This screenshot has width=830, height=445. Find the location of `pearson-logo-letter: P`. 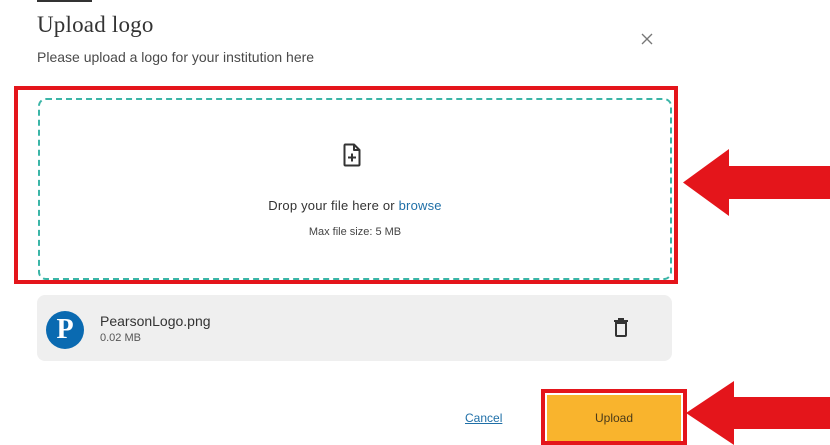

pearson-logo-letter: P is located at coordinates (65, 329).